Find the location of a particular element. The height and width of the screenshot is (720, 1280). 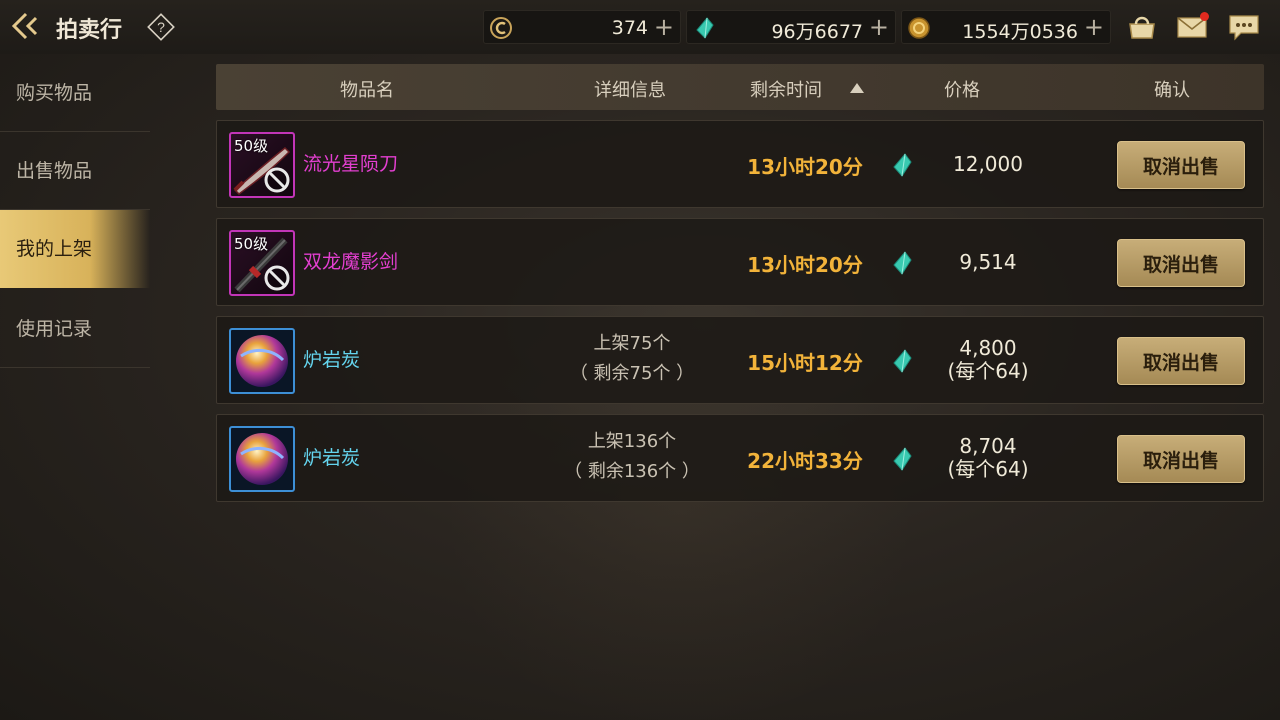

detail-remaining: （ 剩余75个 ） is located at coordinates (632, 373).